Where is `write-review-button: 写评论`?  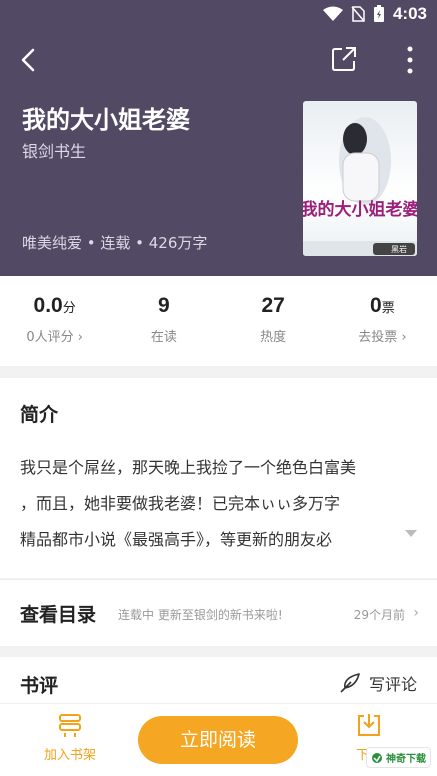 write-review-button: 写评论 is located at coordinates (378, 683).